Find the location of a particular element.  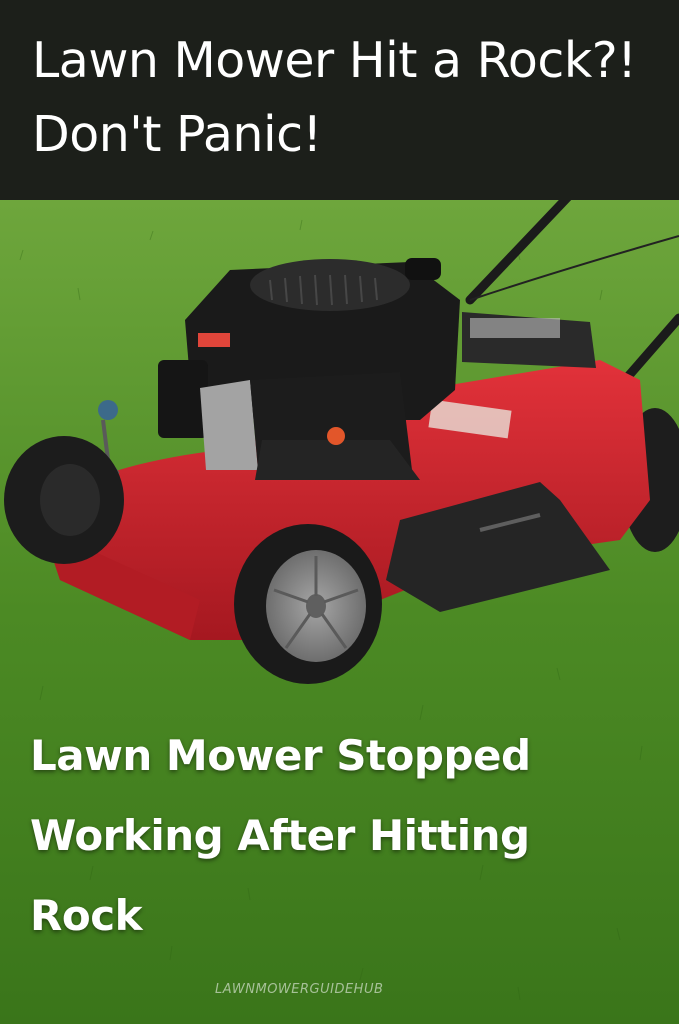

primer-button is located at coordinates (336, 436).